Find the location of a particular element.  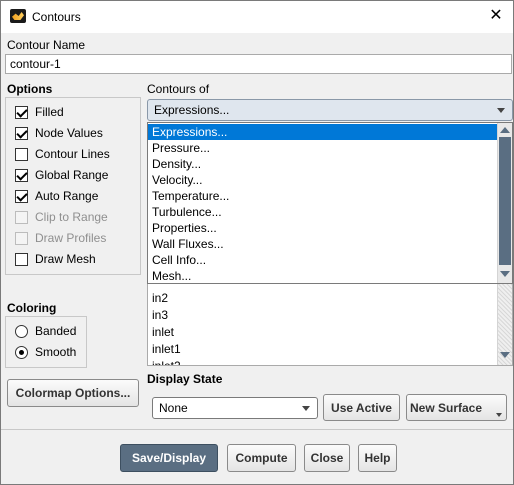

surface-item-in2: in2 is located at coordinates (330, 298).